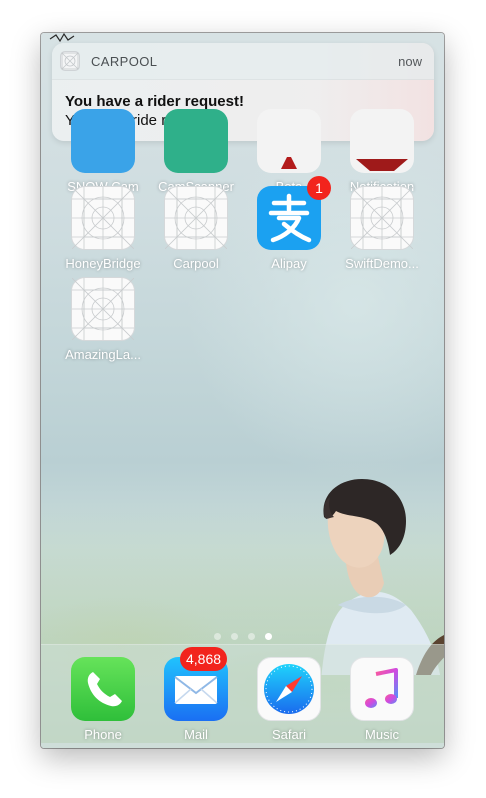  I want to click on app-notification: Notification, so click(382, 151).